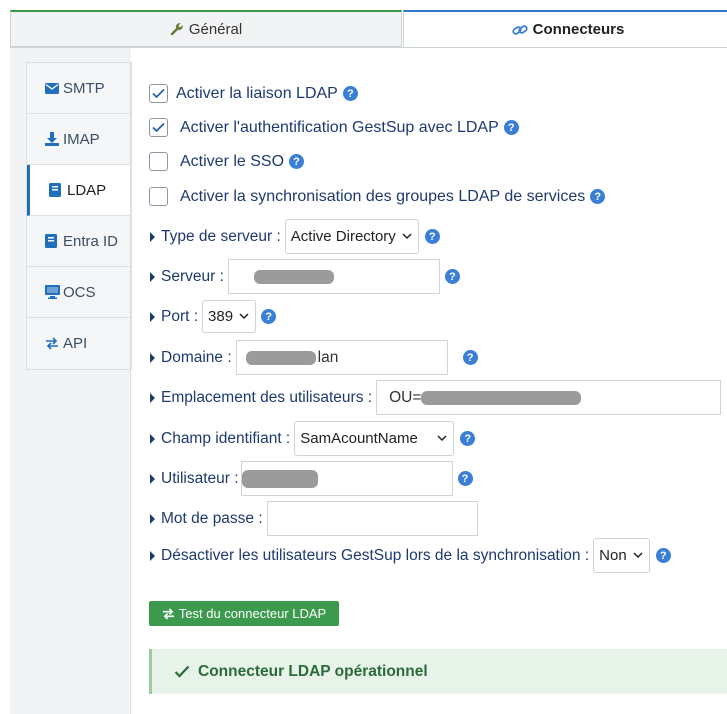  I want to click on password-row: Mot de passe :, so click(314, 518).